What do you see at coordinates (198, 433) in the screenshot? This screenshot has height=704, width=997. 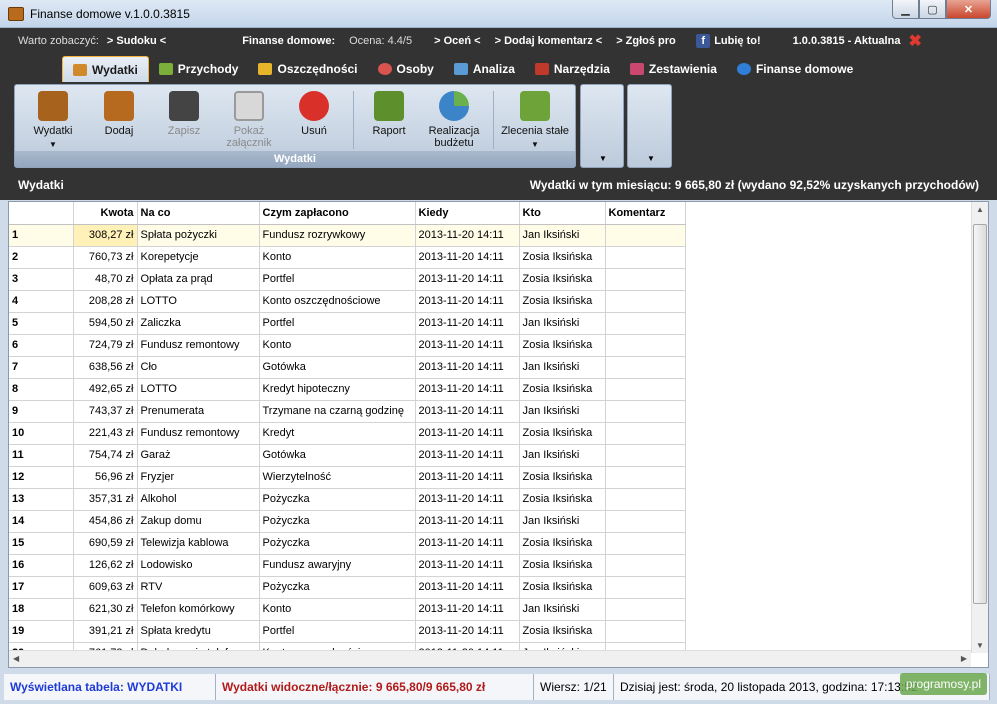 I see `table-cell: Fundusz remontowy` at bounding box center [198, 433].